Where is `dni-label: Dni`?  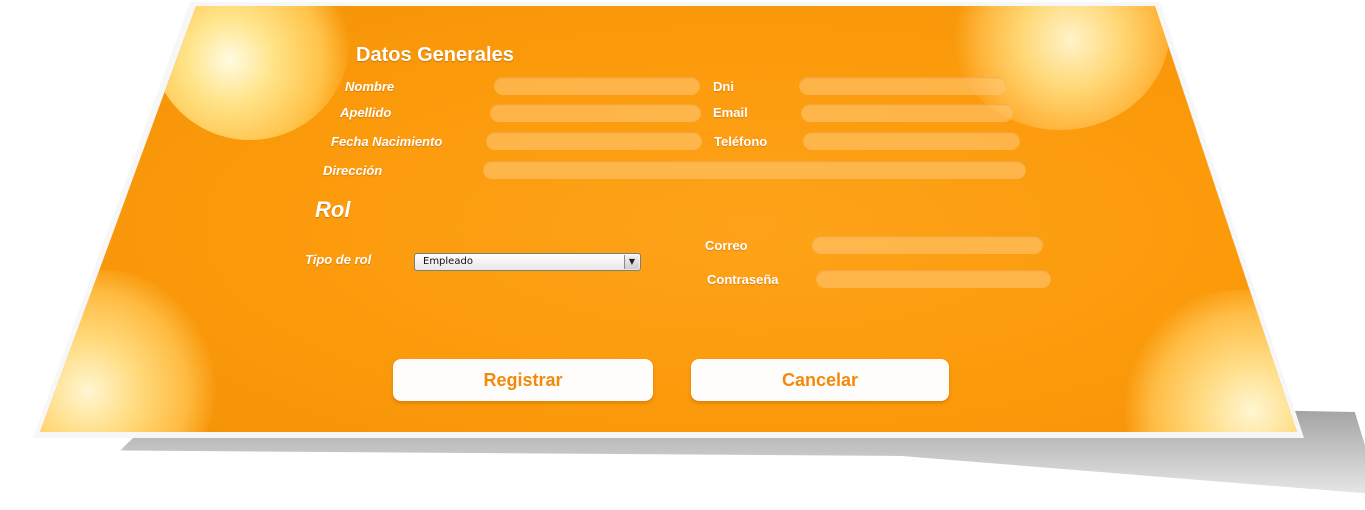 dni-label: Dni is located at coordinates (723, 86).